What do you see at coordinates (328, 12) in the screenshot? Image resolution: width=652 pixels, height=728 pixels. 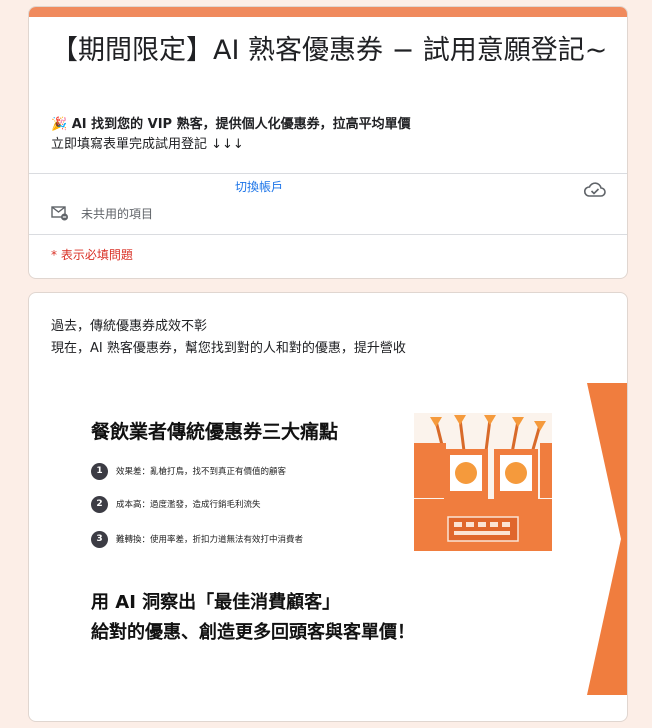 I see `header-accent-bar` at bounding box center [328, 12].